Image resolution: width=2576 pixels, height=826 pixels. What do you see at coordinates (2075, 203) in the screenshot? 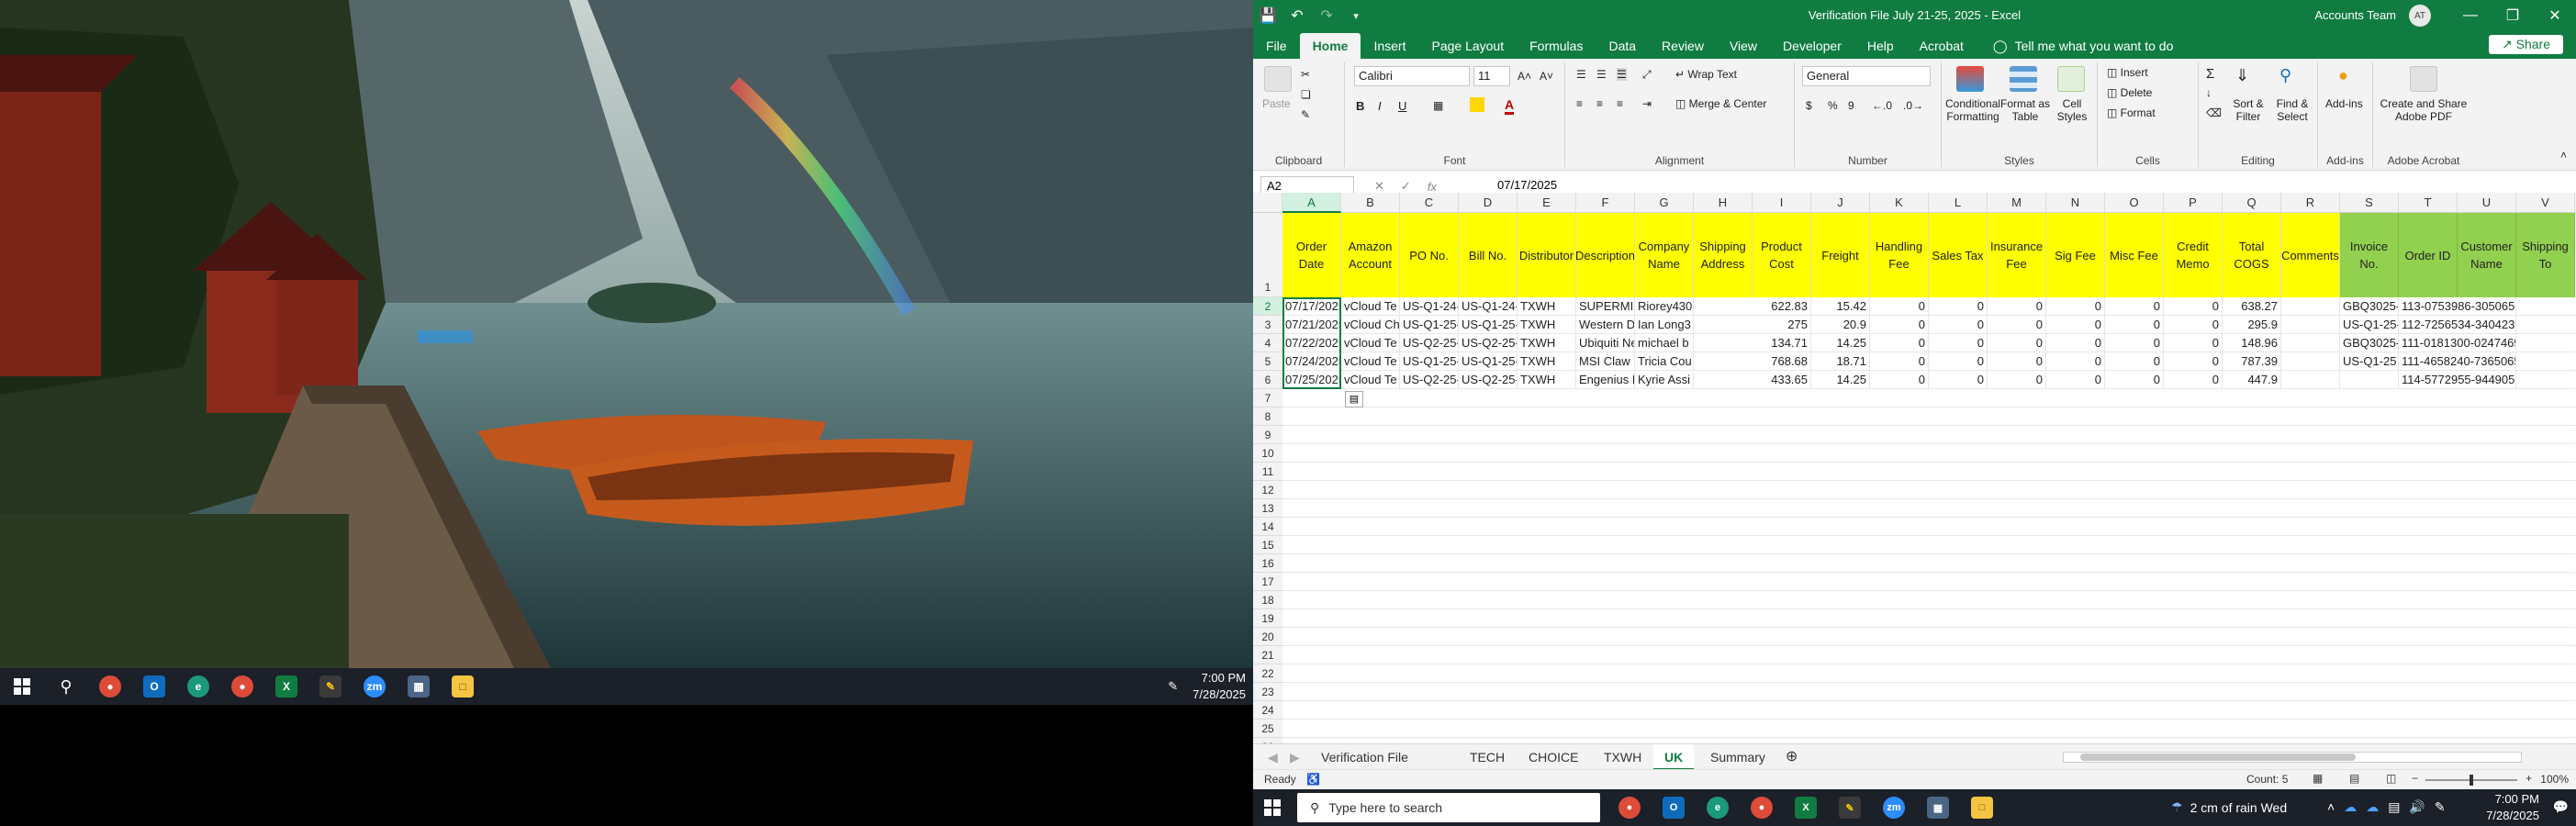
I see `column-header-n: N` at bounding box center [2075, 203].